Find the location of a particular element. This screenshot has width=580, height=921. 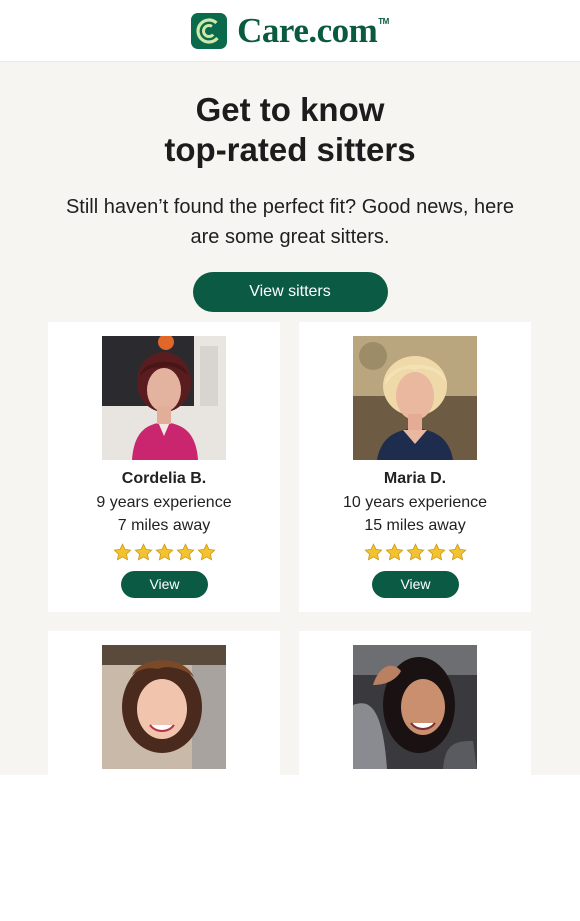

headline-line-1: Get to know is located at coordinates (290, 109).